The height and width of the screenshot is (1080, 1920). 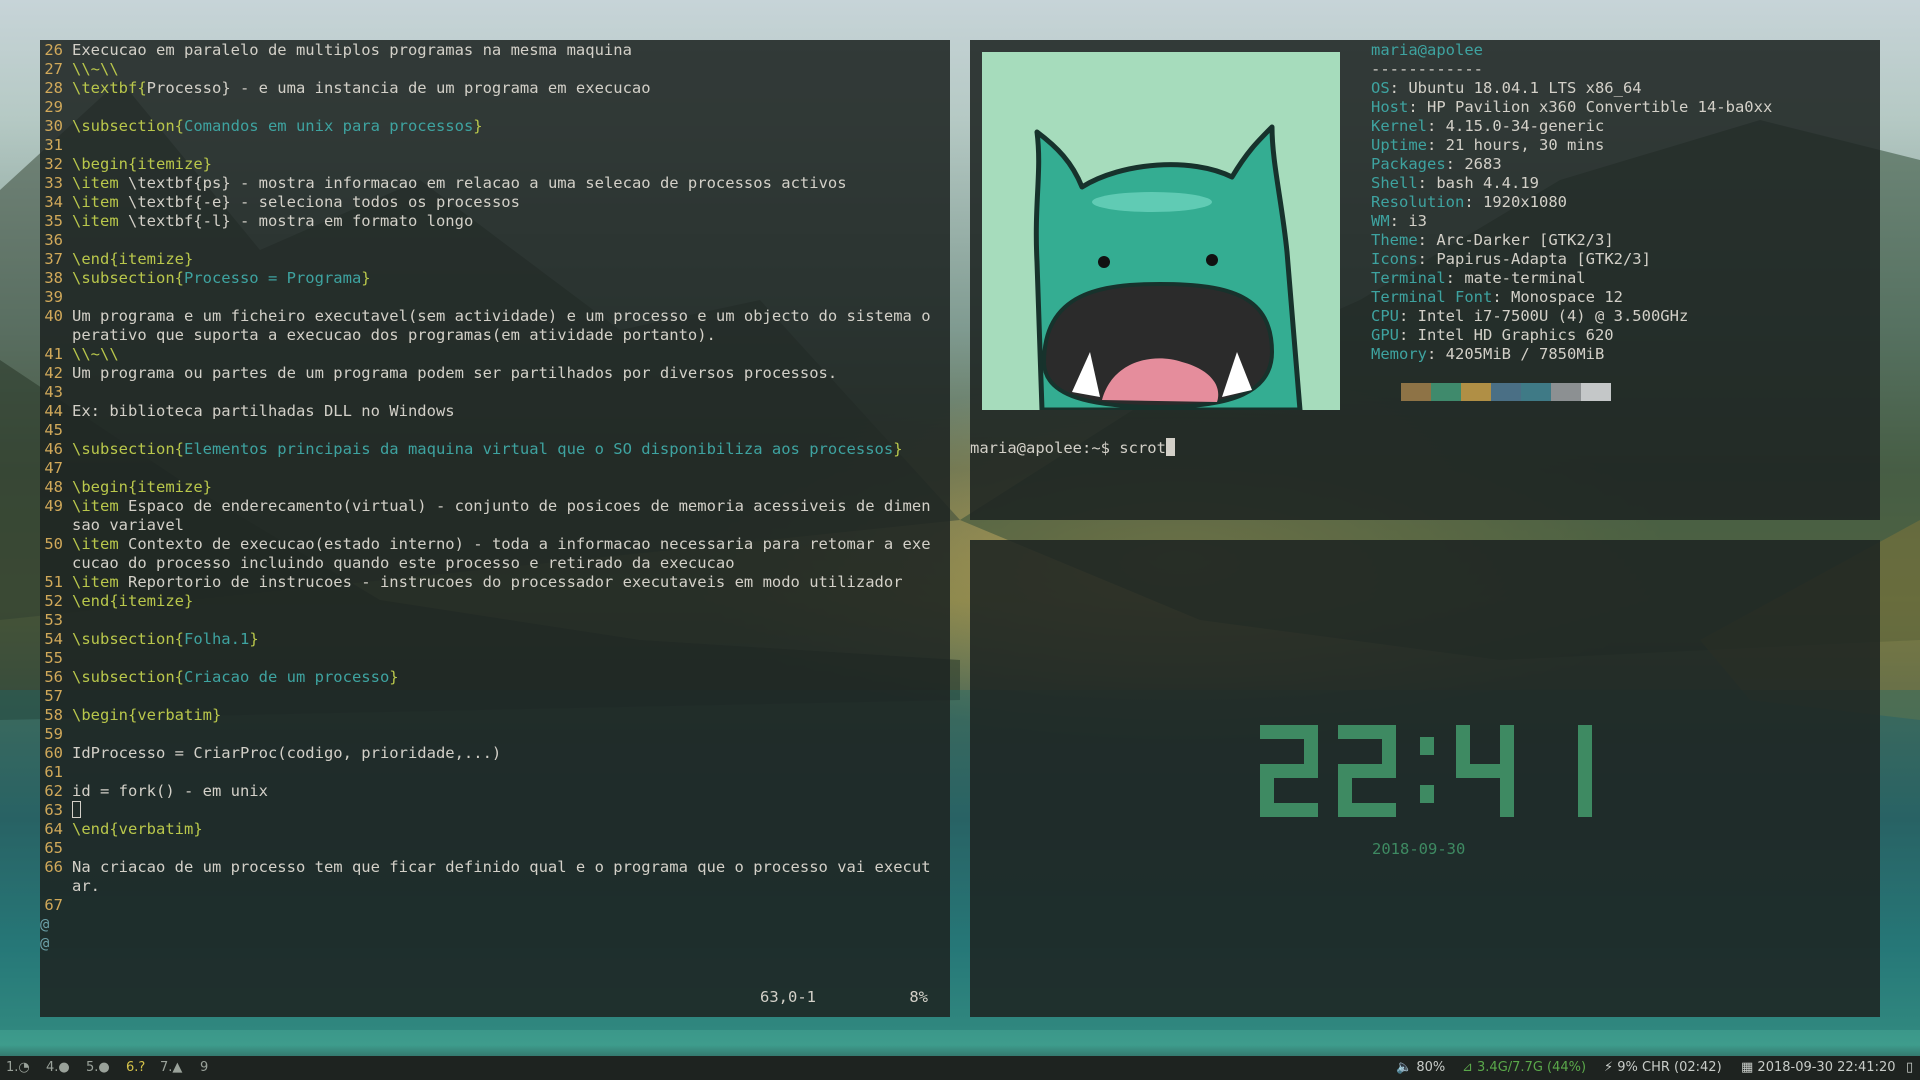 I want to click on info-key: Host, so click(x=1390, y=107).